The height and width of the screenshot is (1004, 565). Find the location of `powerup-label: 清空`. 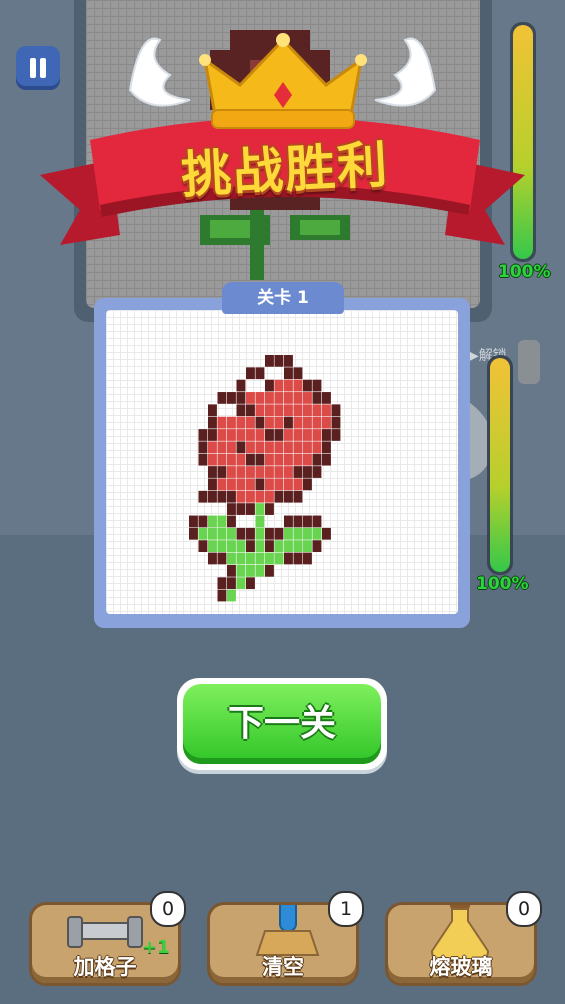

powerup-label: 清空 is located at coordinates (283, 967).